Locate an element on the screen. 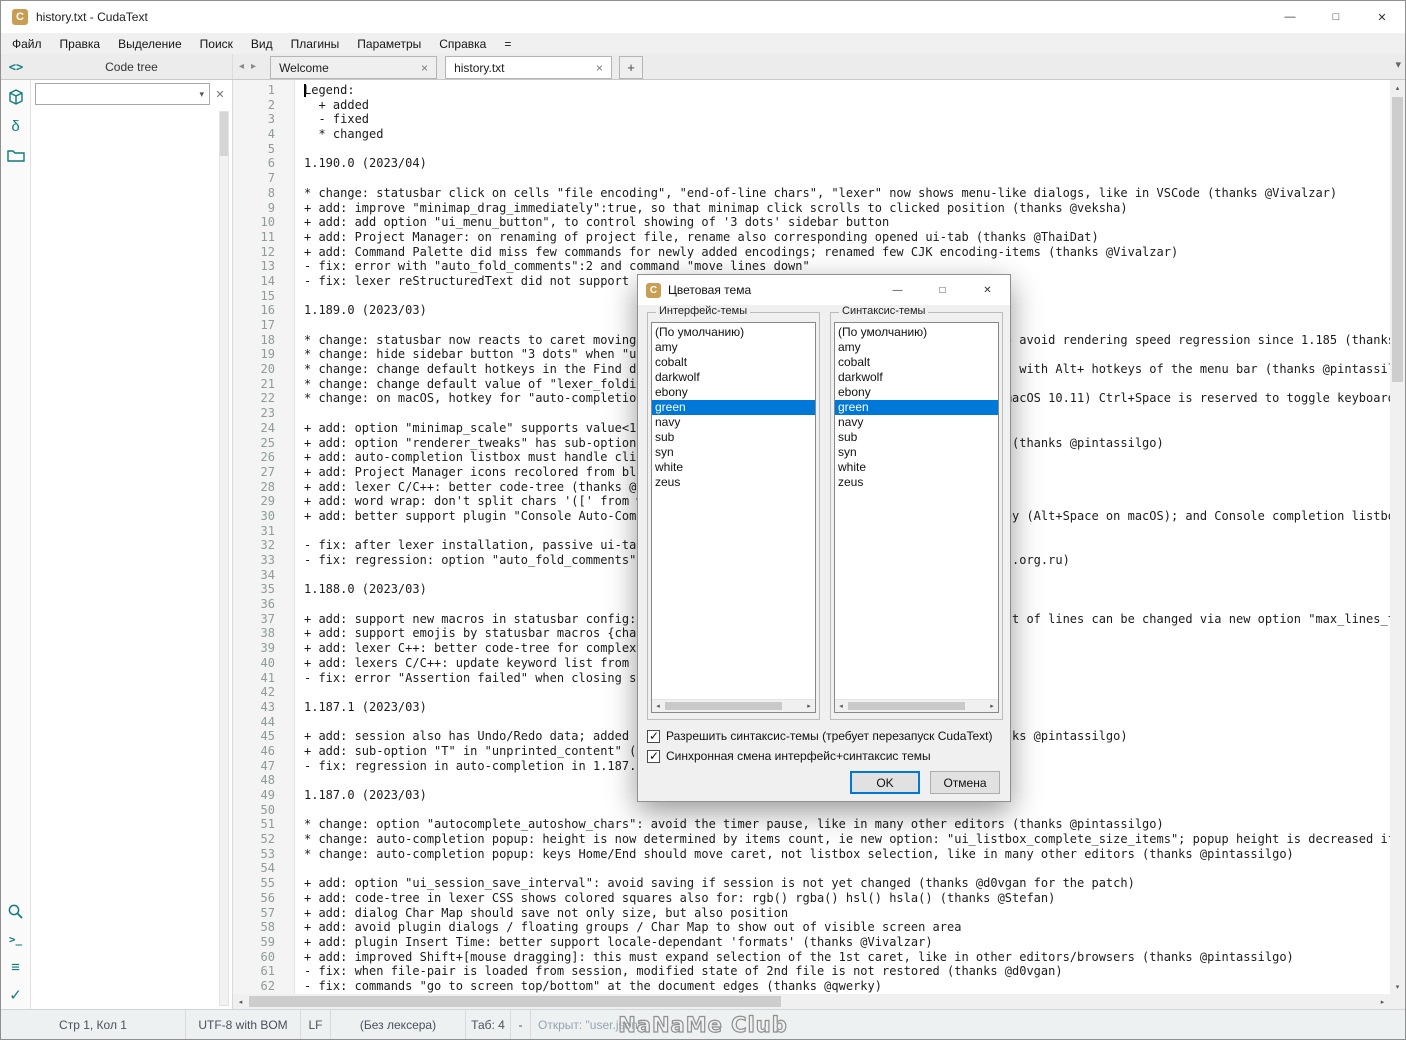 Image resolution: width=1406 pixels, height=1040 pixels. scroll-down-icon: ▾ is located at coordinates (1397, 986).